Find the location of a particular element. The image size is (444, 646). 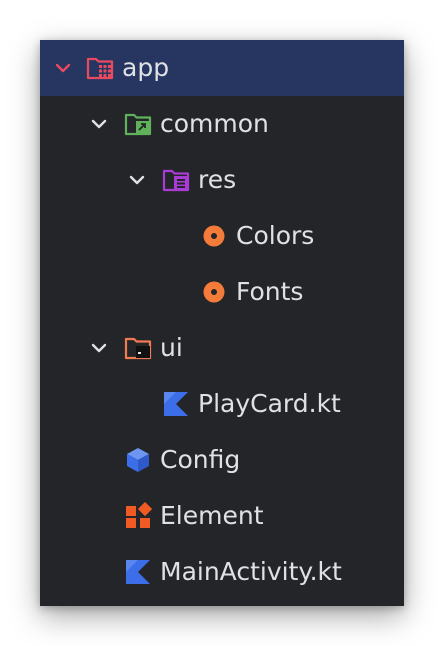

package-folder-icon is located at coordinates (138, 124).